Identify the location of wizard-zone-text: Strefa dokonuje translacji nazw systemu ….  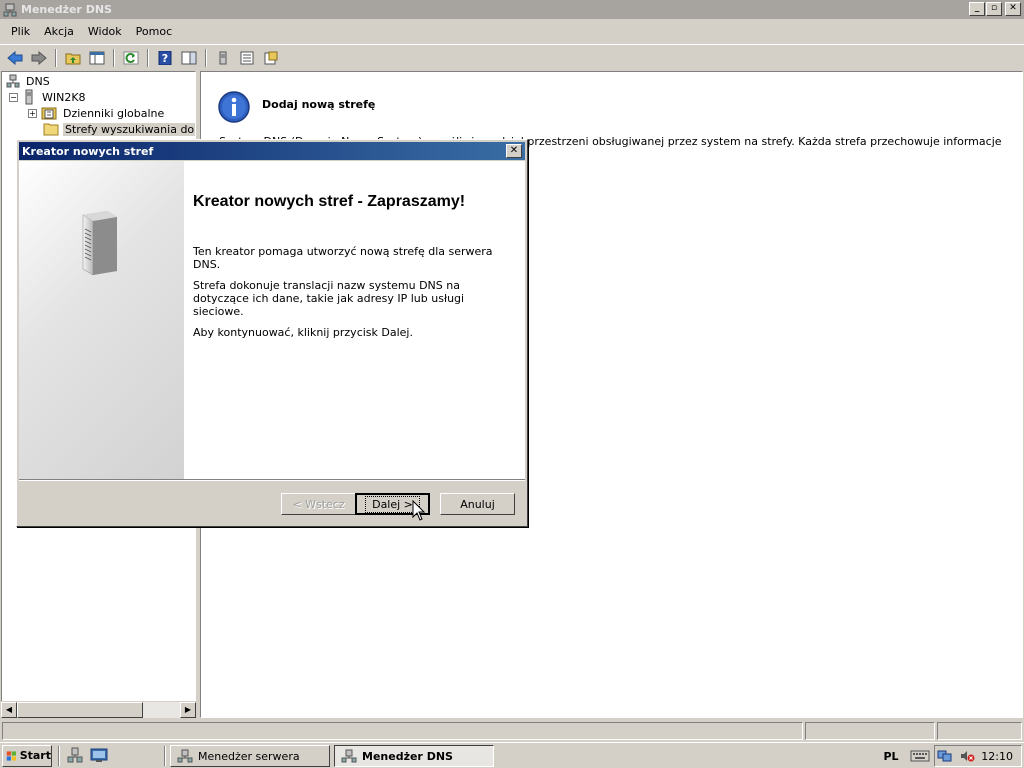
(329, 298).